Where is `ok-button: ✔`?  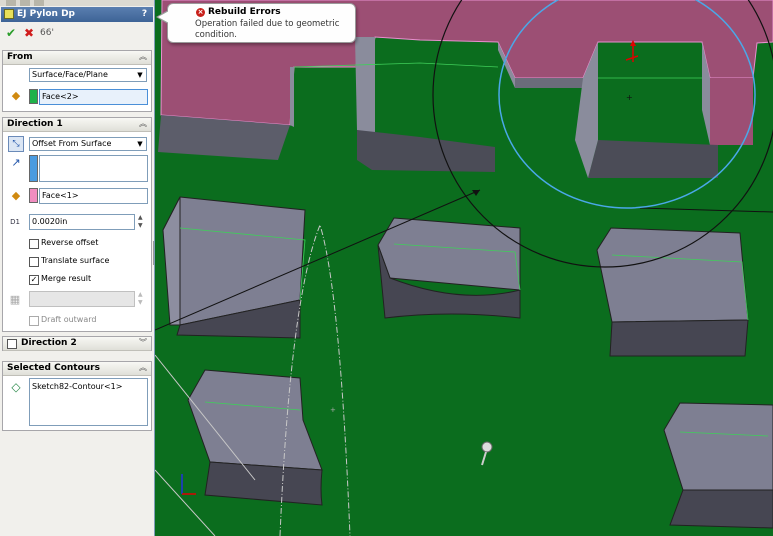
ok-button: ✔ is located at coordinates (11, 33).